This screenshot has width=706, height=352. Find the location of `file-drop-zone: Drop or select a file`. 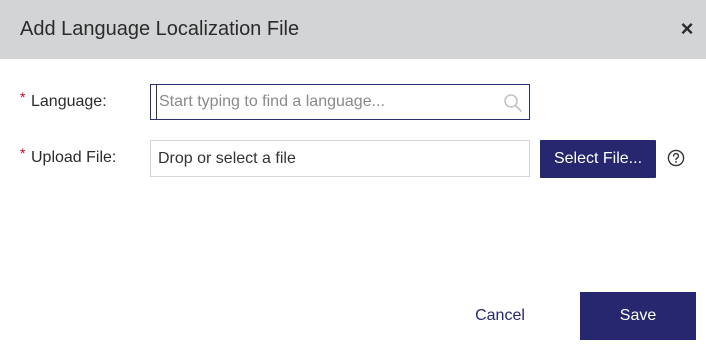

file-drop-zone: Drop or select a file is located at coordinates (340, 158).